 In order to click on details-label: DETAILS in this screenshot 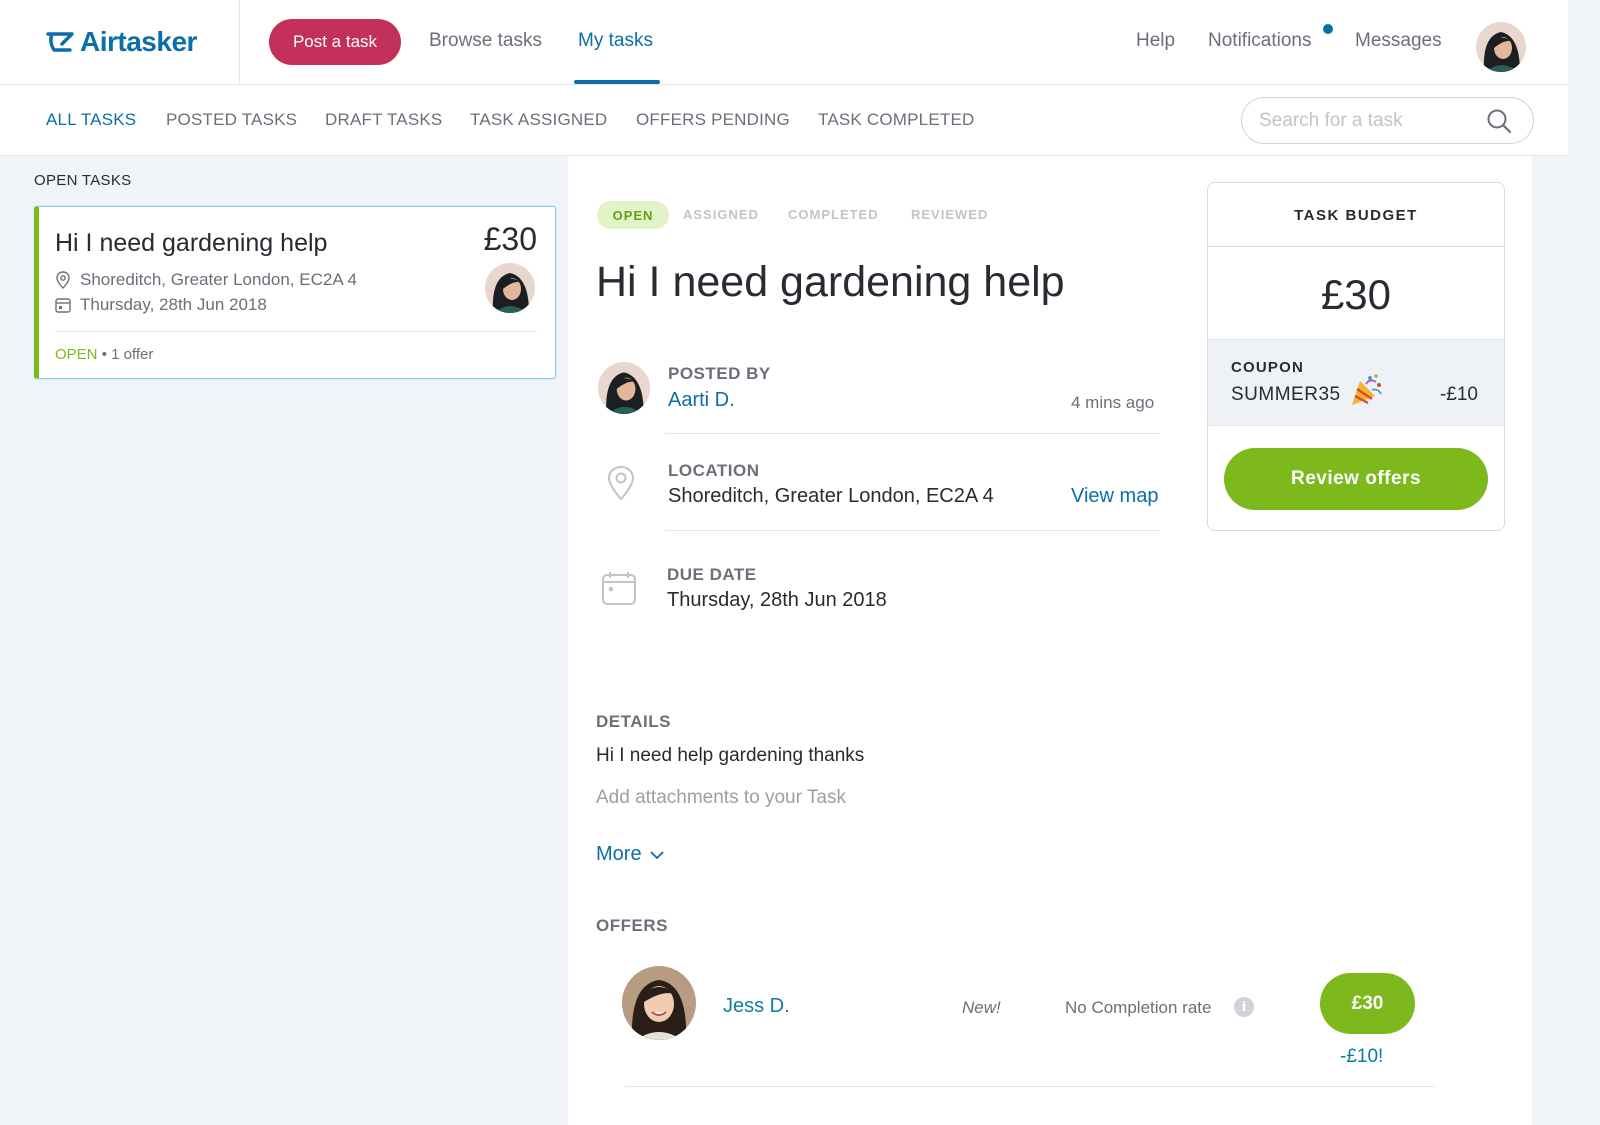, I will do `click(633, 721)`.